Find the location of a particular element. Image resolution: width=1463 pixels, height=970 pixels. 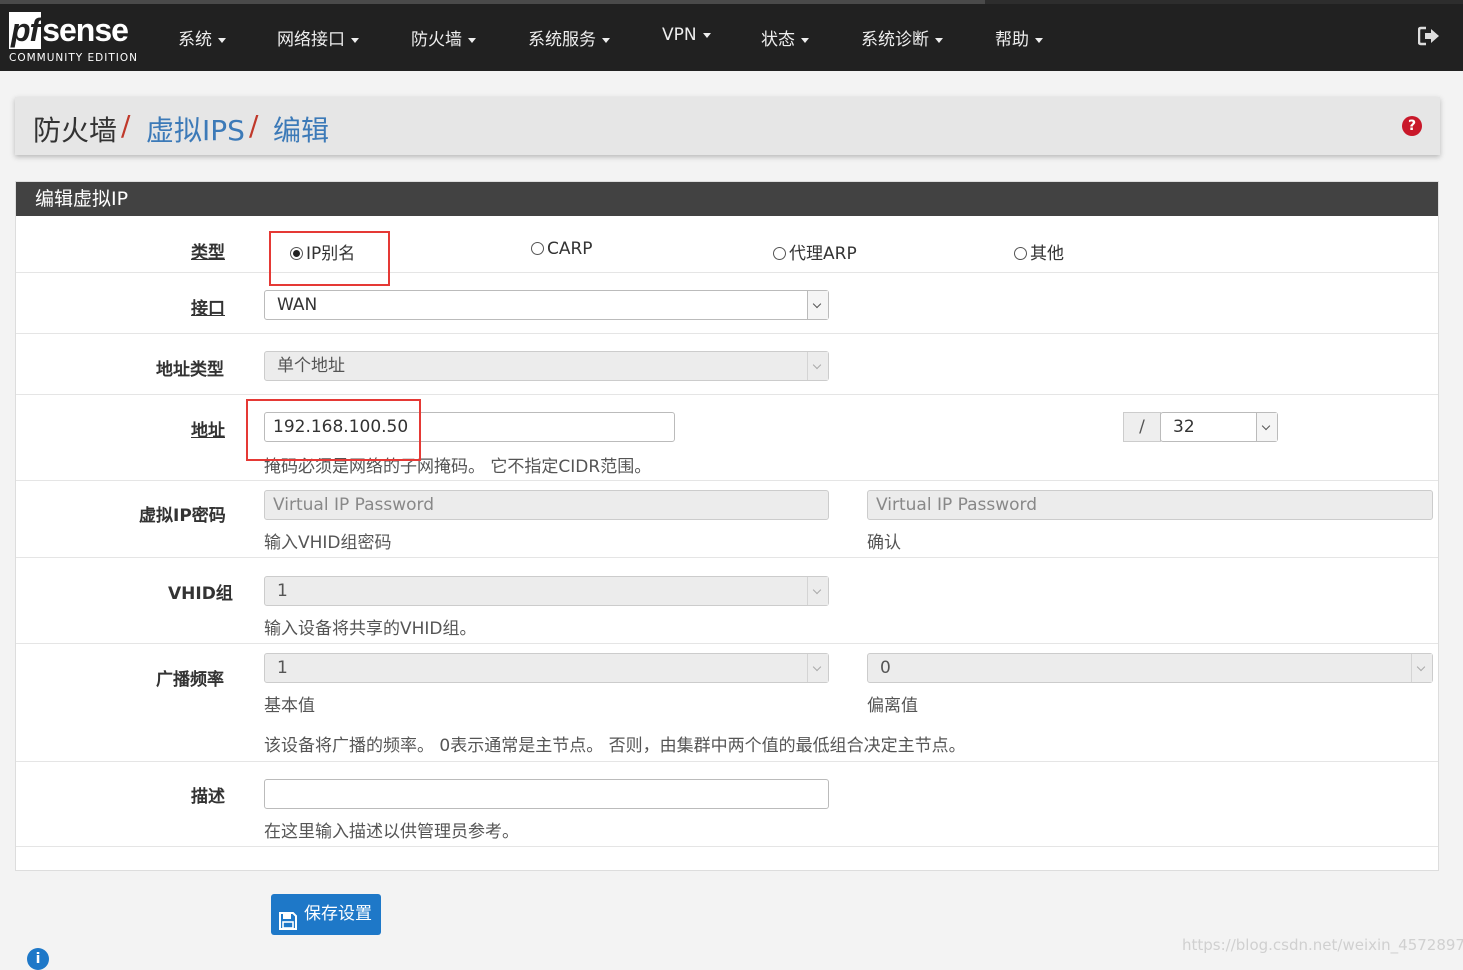

save-icon is located at coordinates (288, 917).